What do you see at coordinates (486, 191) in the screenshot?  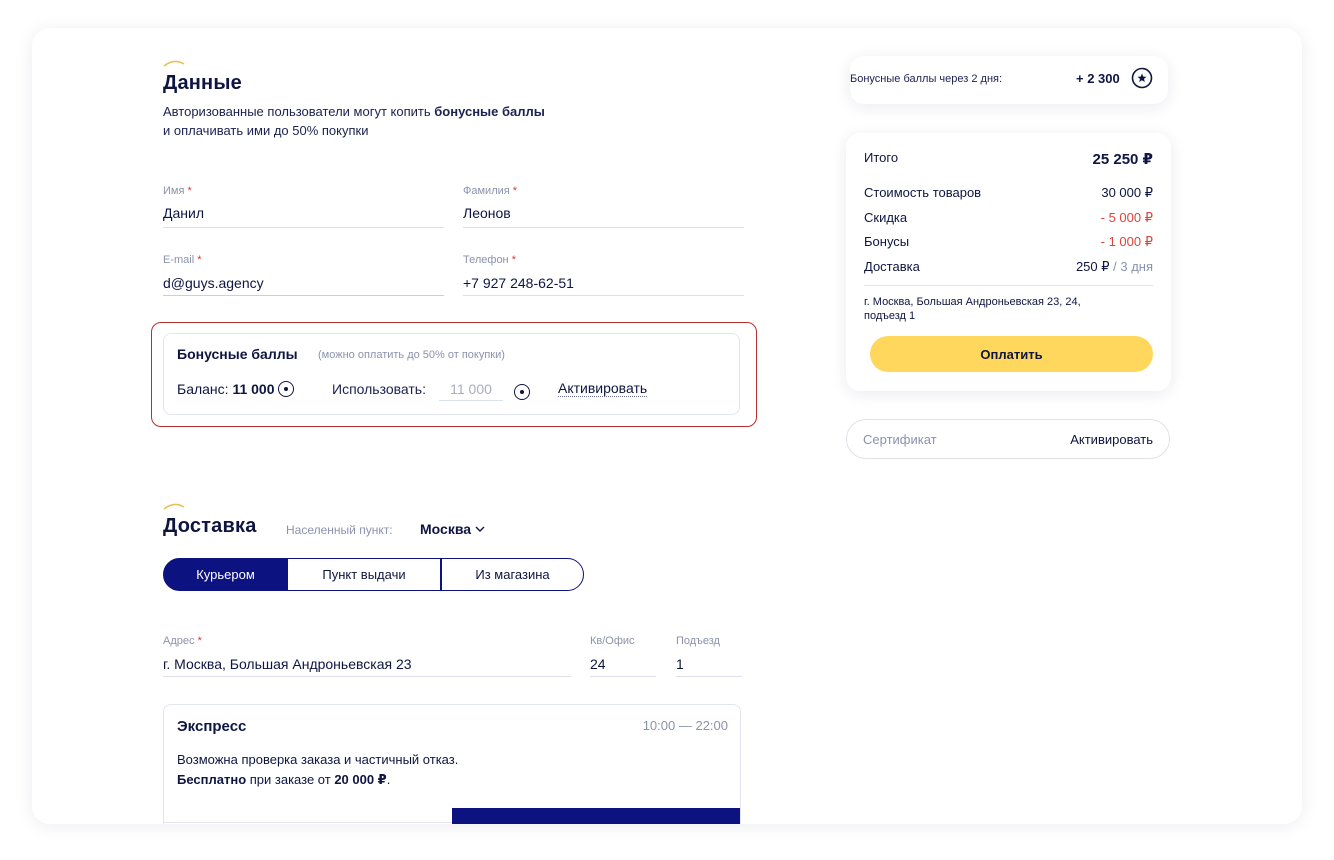 I see `last-name-label-text: Фамилия` at bounding box center [486, 191].